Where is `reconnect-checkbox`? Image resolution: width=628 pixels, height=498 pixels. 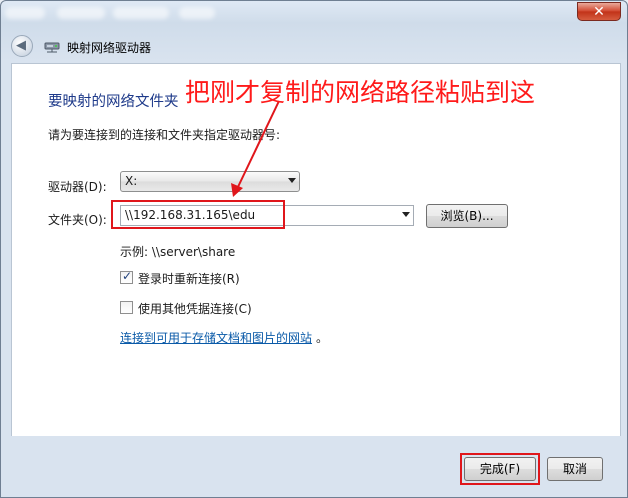 reconnect-checkbox is located at coordinates (126, 276).